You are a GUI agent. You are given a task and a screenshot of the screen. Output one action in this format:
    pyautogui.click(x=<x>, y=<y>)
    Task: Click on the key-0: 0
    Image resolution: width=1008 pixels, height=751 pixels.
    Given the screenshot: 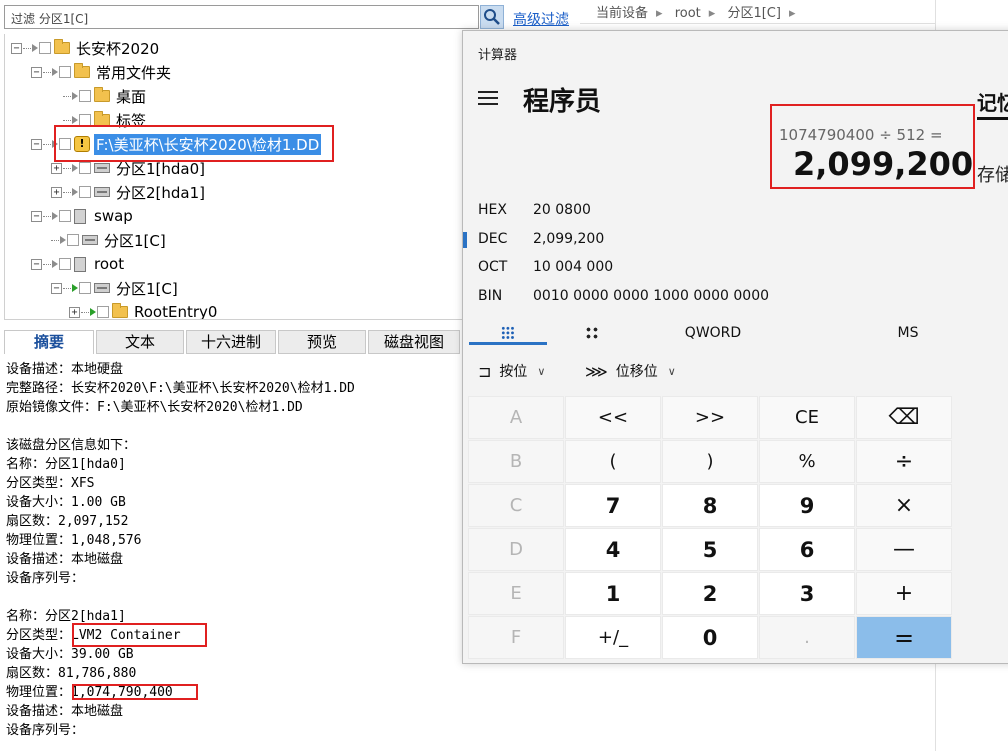 What is the action you would take?
    pyautogui.click(x=710, y=637)
    